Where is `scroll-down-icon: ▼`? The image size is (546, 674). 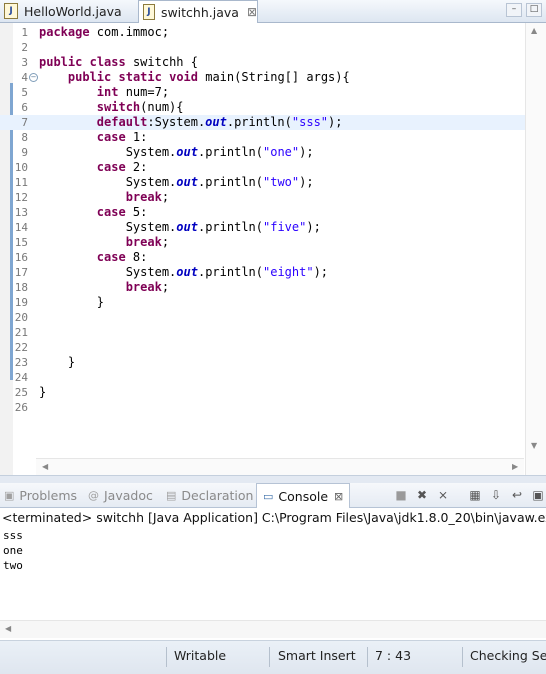 scroll-down-icon: ▼ is located at coordinates (534, 445).